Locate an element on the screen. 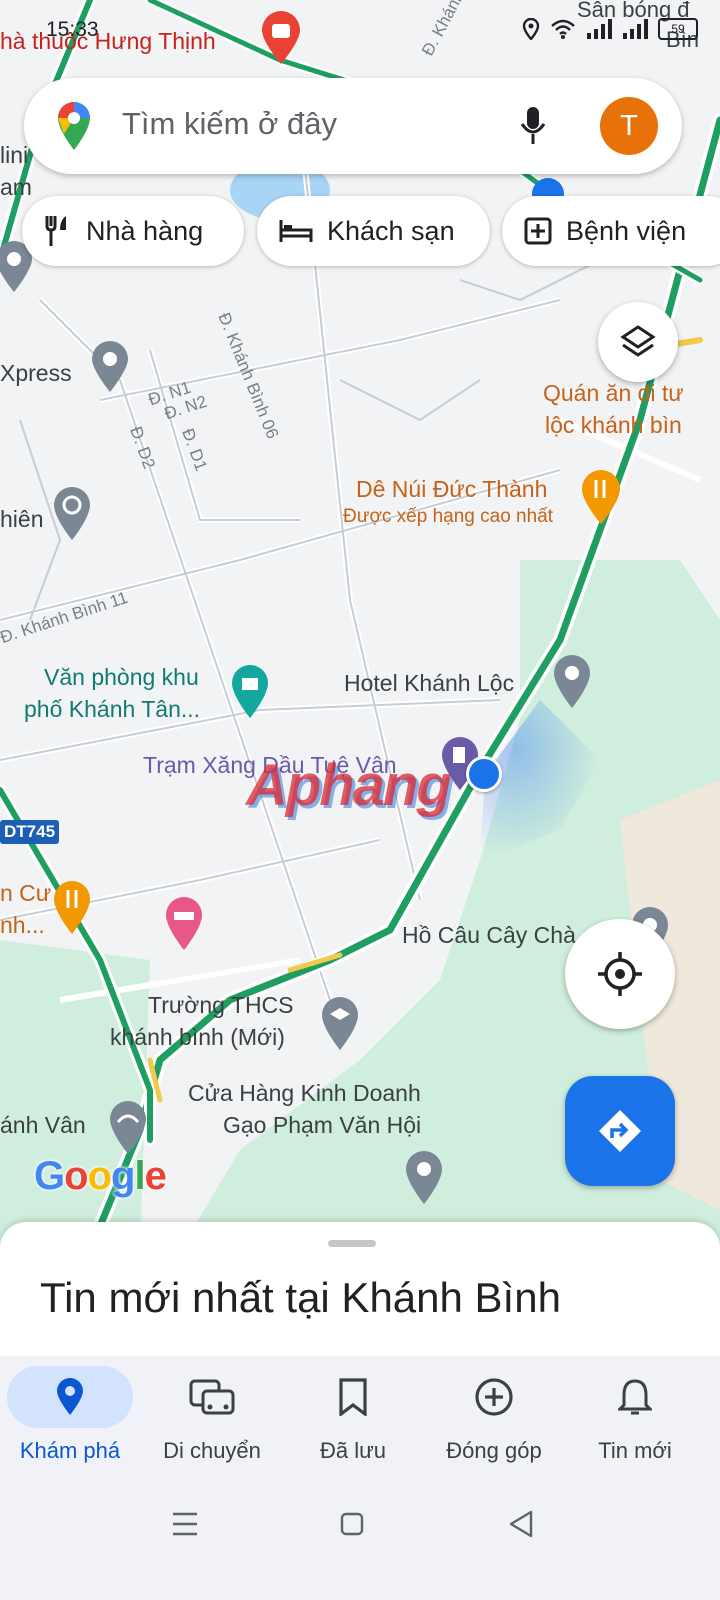 The height and width of the screenshot is (1600, 720). my-location-icon is located at coordinates (620, 974).